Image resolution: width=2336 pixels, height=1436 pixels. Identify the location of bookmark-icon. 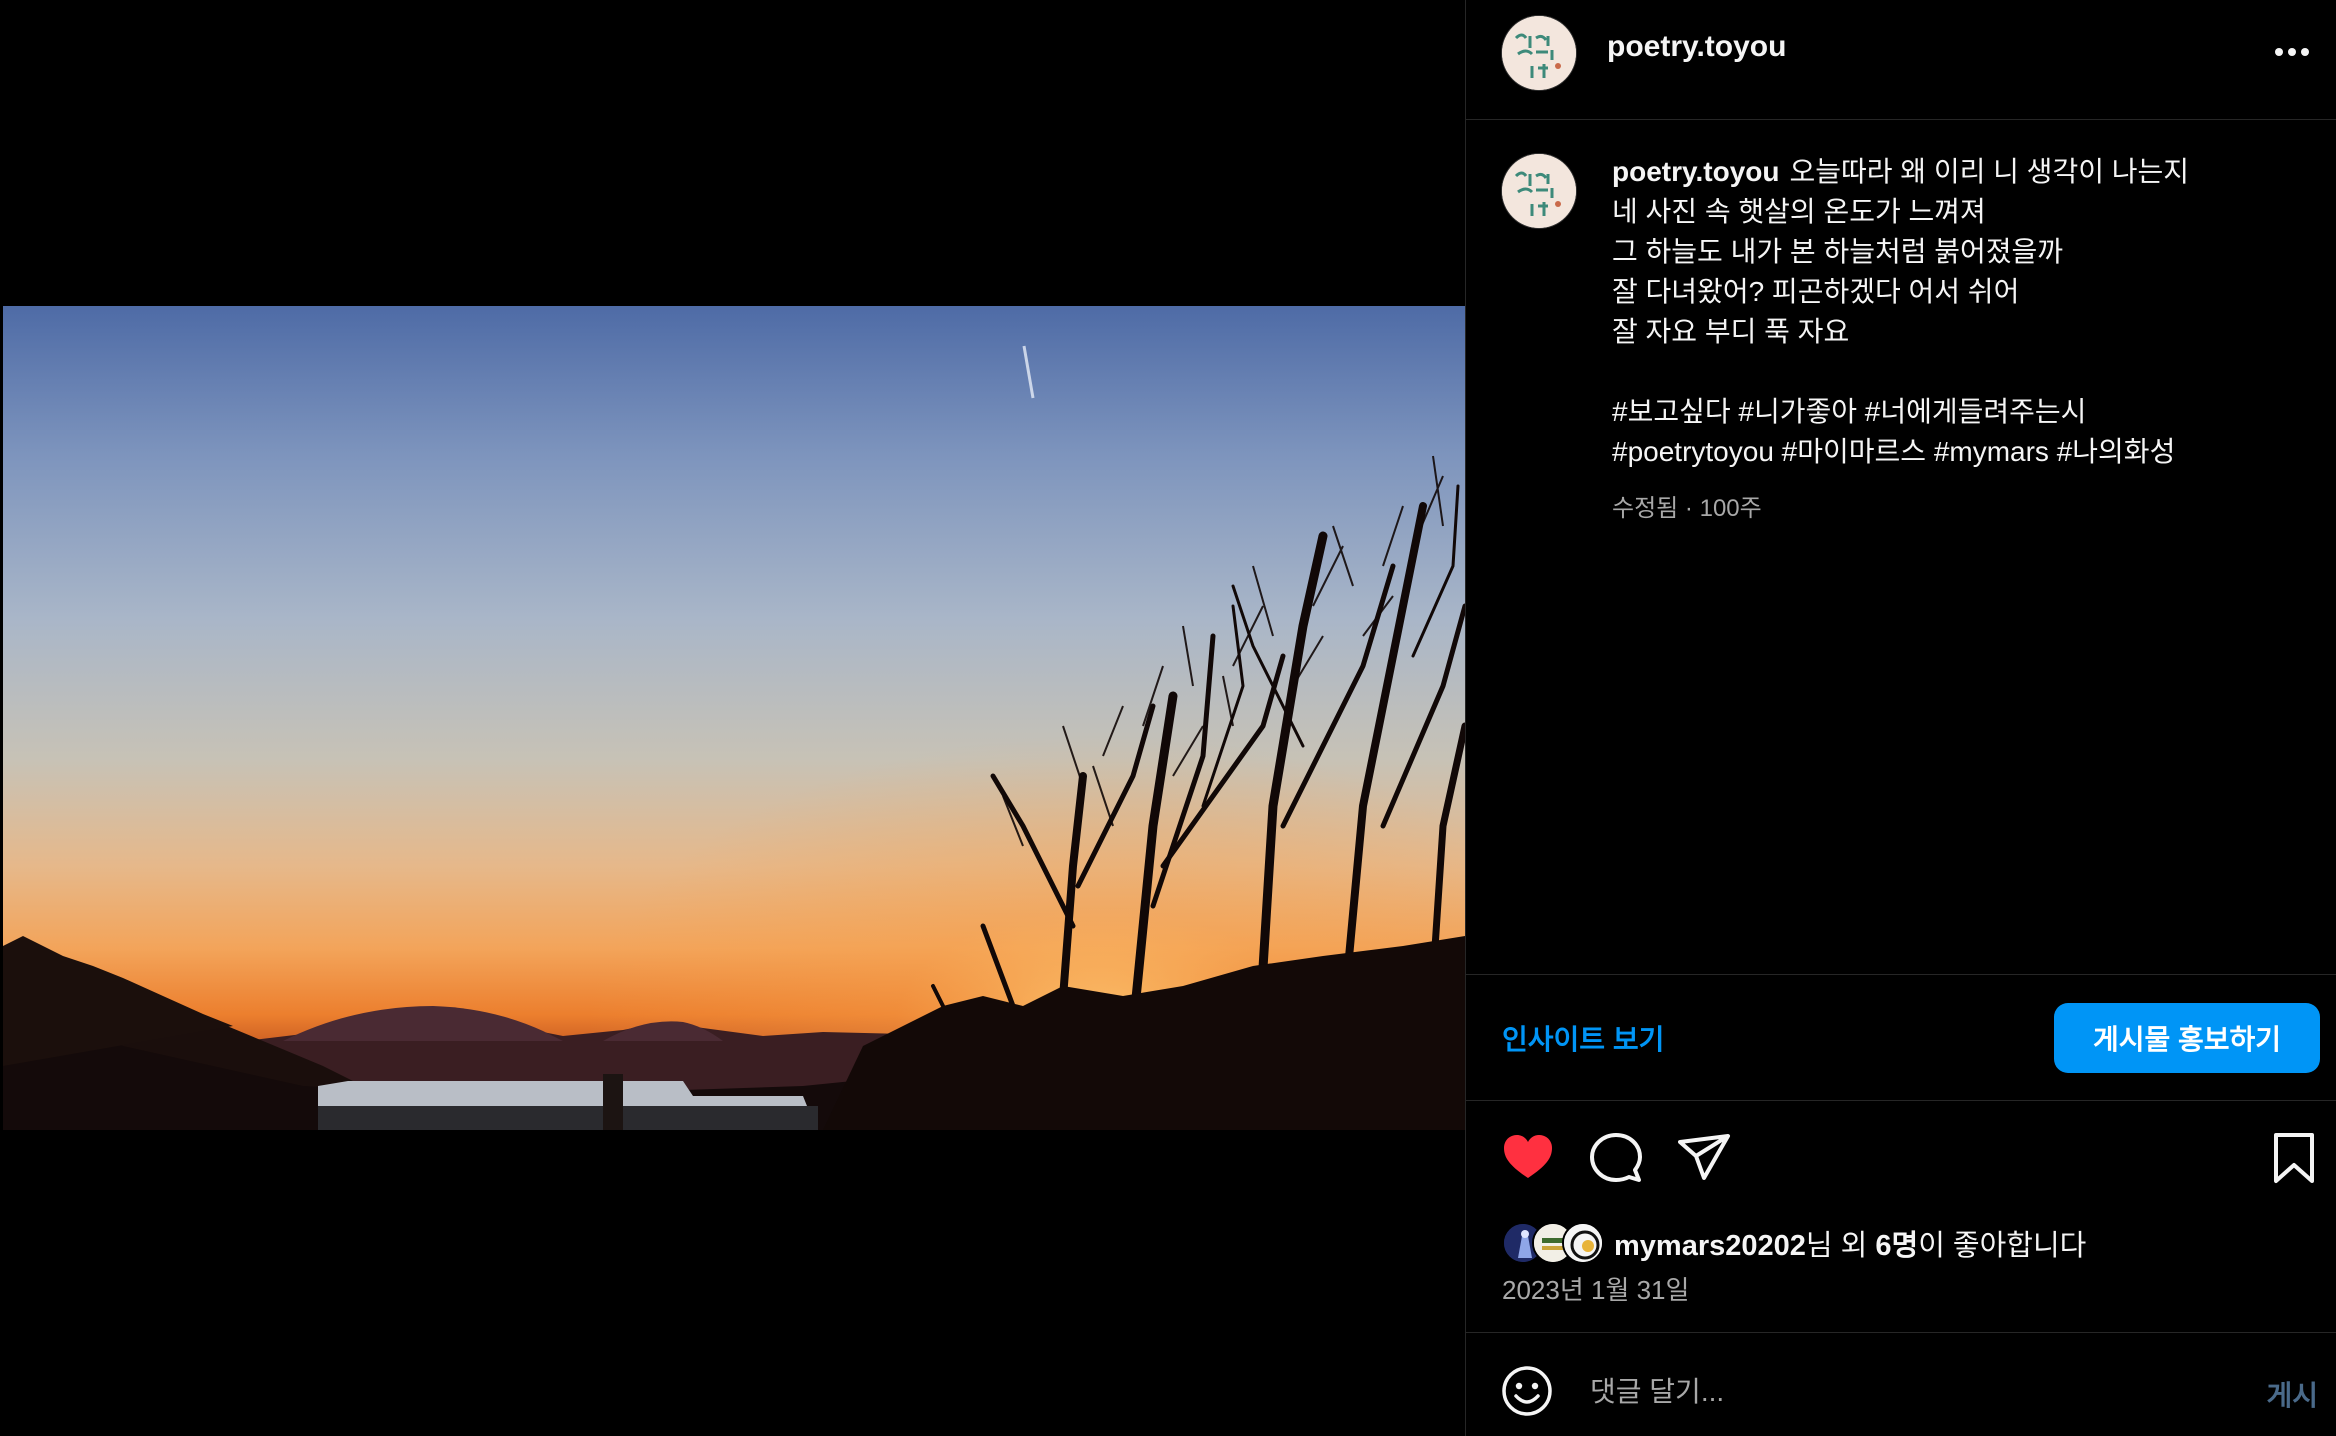
(2294, 1158).